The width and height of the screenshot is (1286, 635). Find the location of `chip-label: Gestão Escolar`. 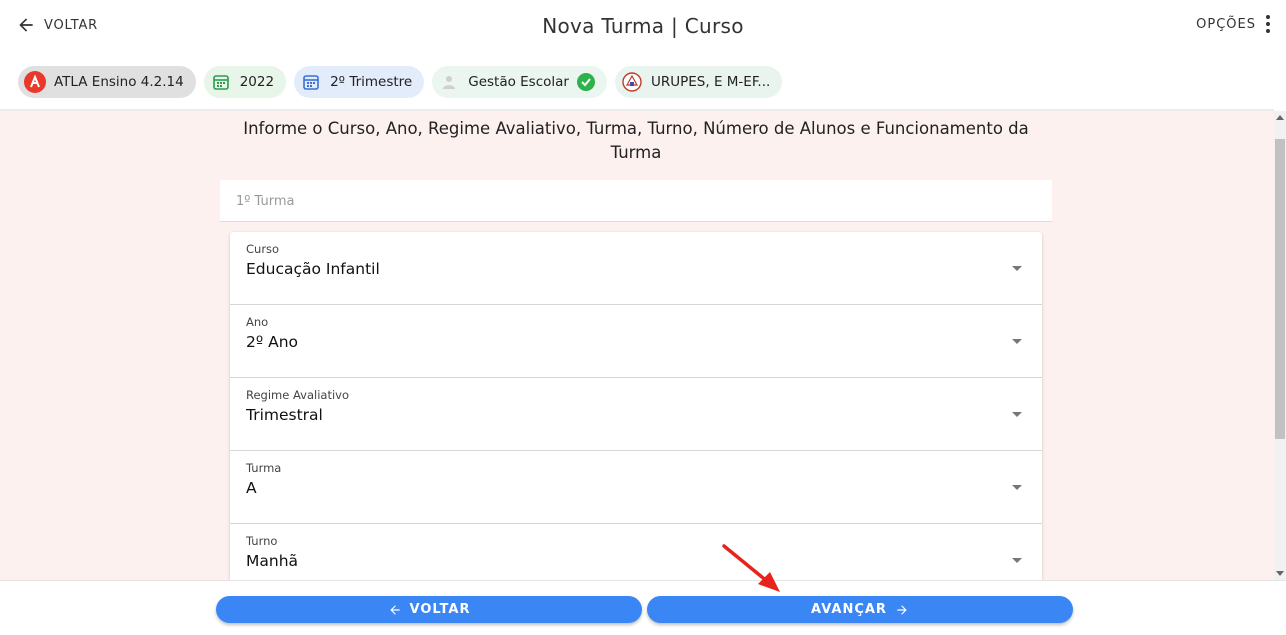

chip-label: Gestão Escolar is located at coordinates (518, 82).